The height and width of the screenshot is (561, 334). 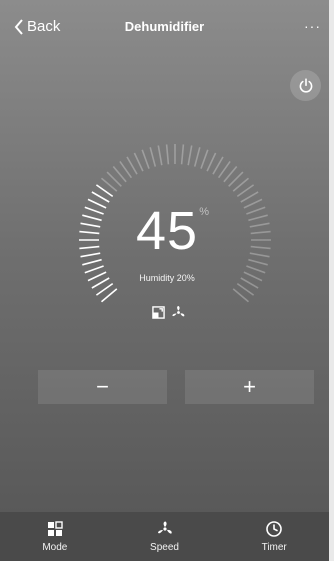 I want to click on decrease-button: −, so click(x=102, y=387).